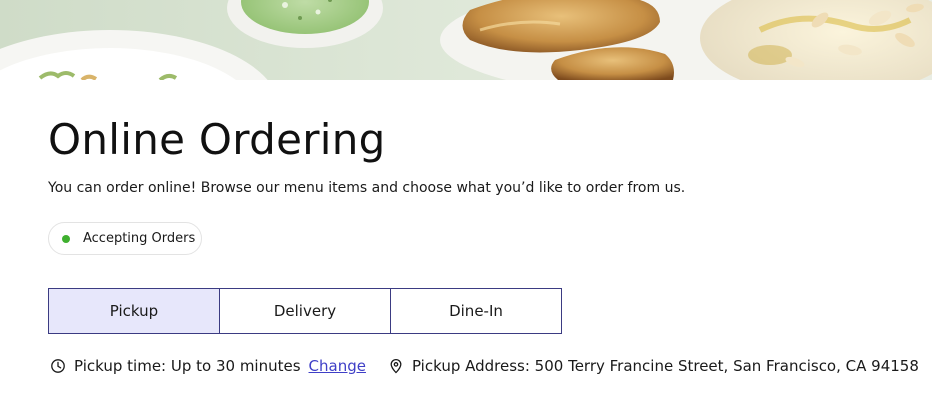 This screenshot has width=932, height=404. Describe the element at coordinates (337, 366) in the screenshot. I see `change-pickup-time-link: Change` at that location.